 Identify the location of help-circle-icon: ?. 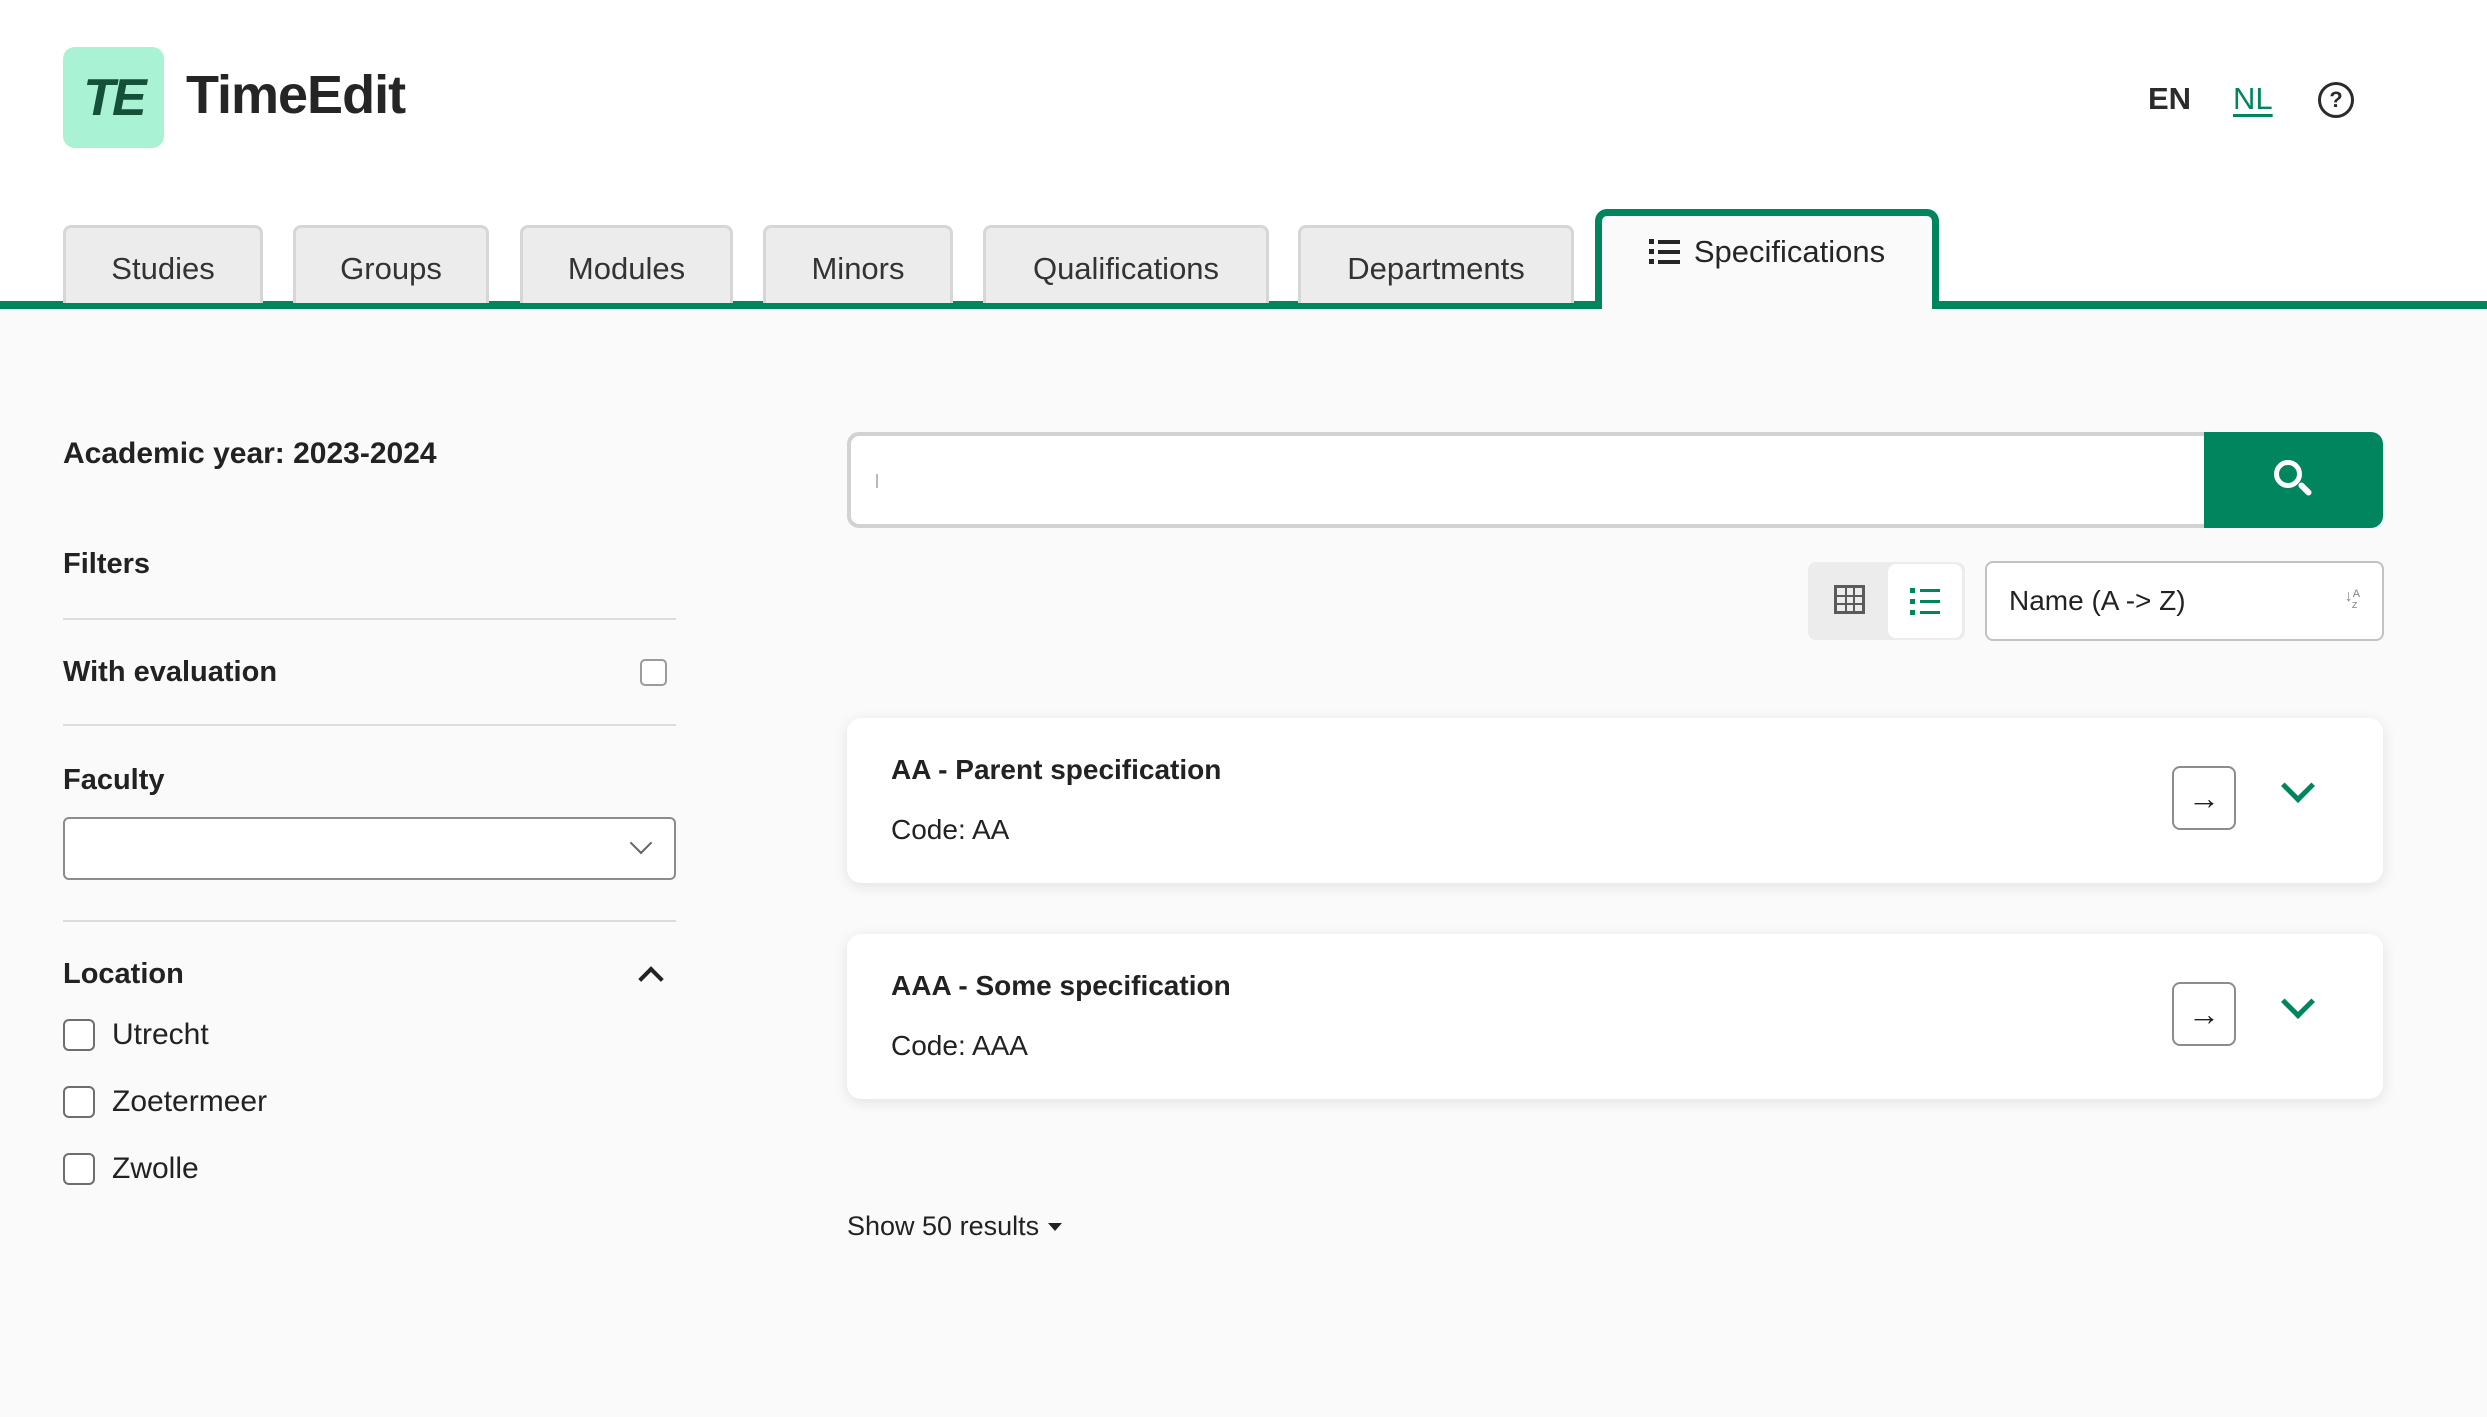
(2336, 100).